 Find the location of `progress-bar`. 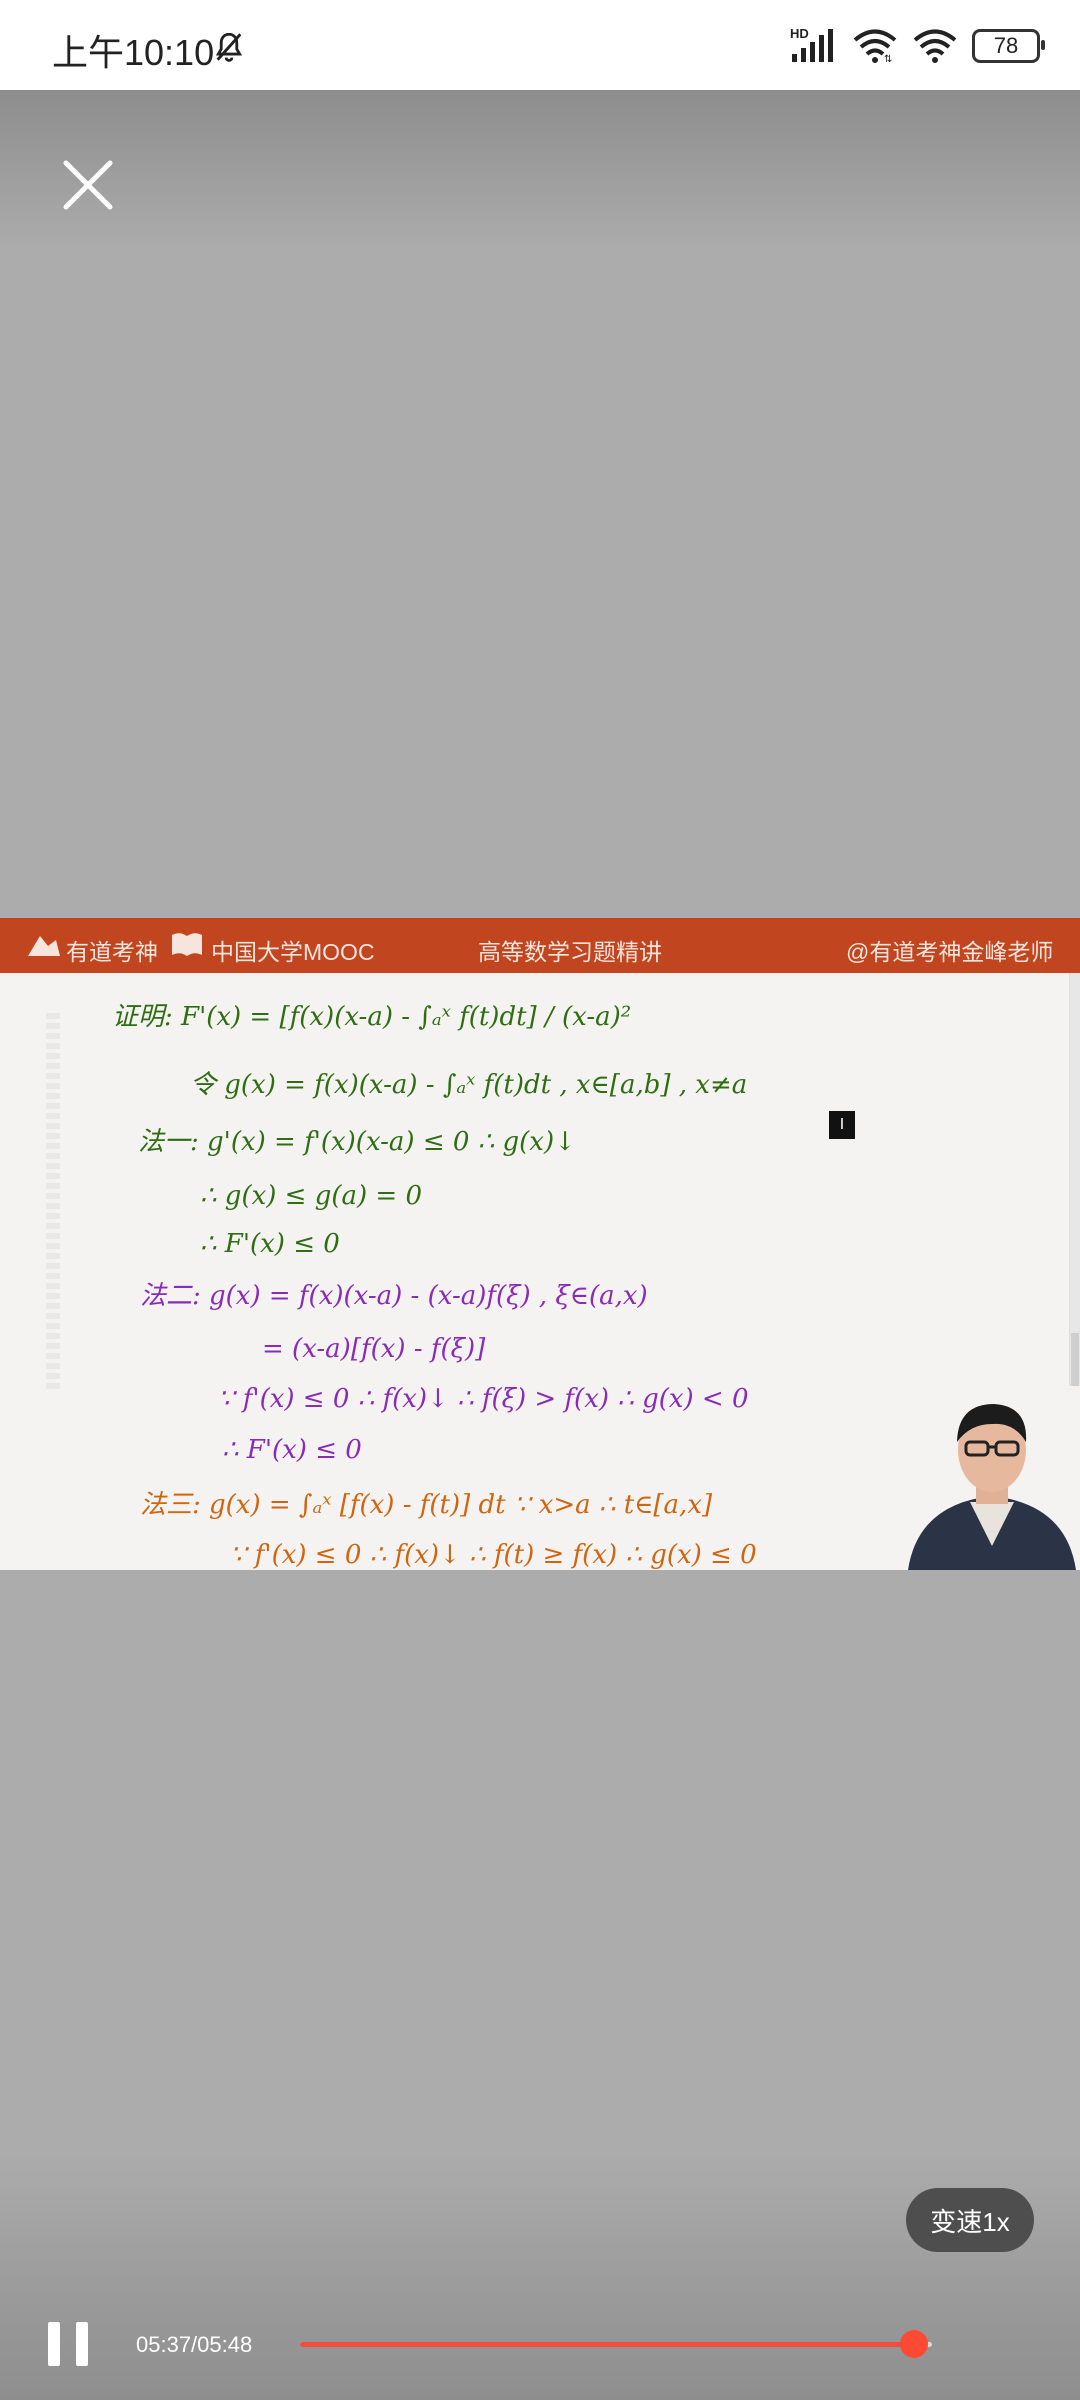

progress-bar is located at coordinates (616, 2344).